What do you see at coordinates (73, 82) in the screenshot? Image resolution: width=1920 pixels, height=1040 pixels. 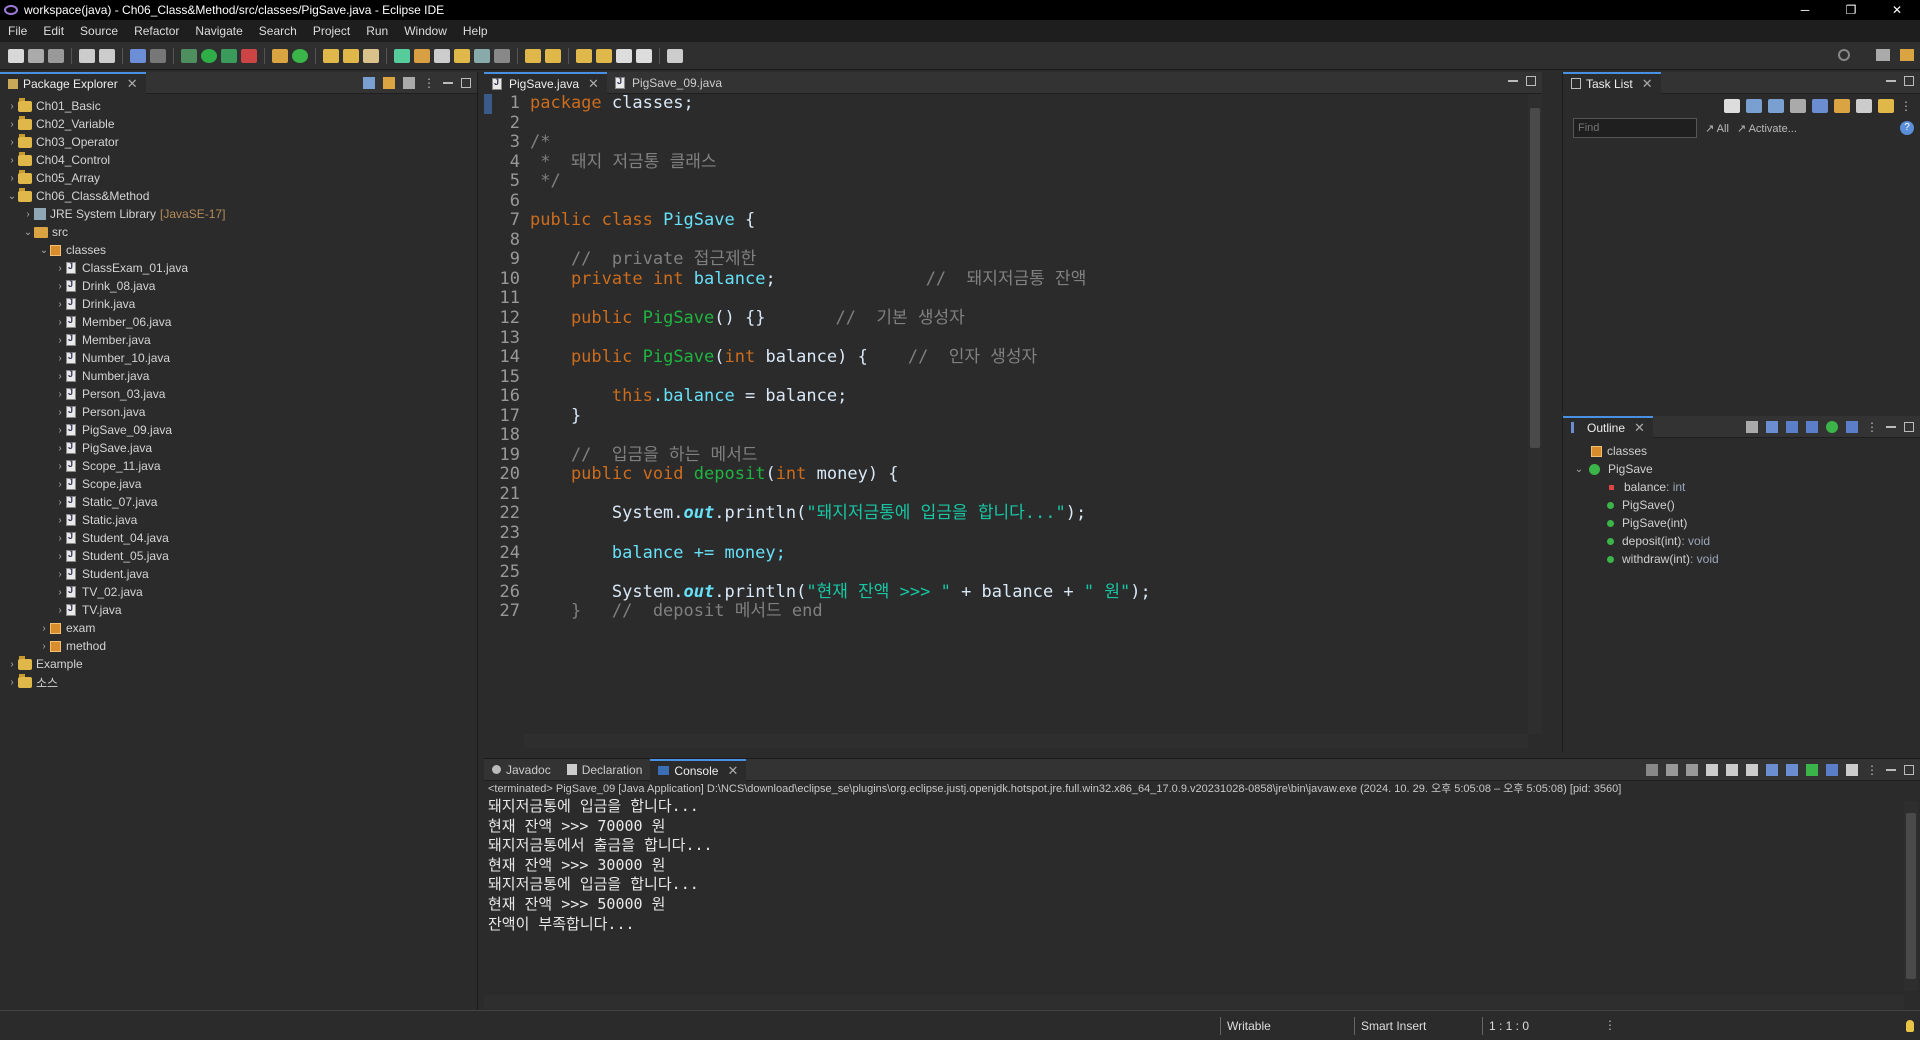 I see `tab-package-explorer: Package Explorer ✕` at bounding box center [73, 82].